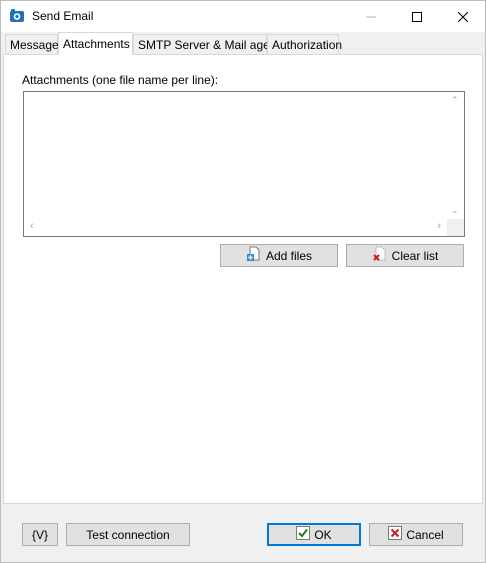 The height and width of the screenshot is (563, 486). I want to click on tab-message: Message, so click(32, 44).